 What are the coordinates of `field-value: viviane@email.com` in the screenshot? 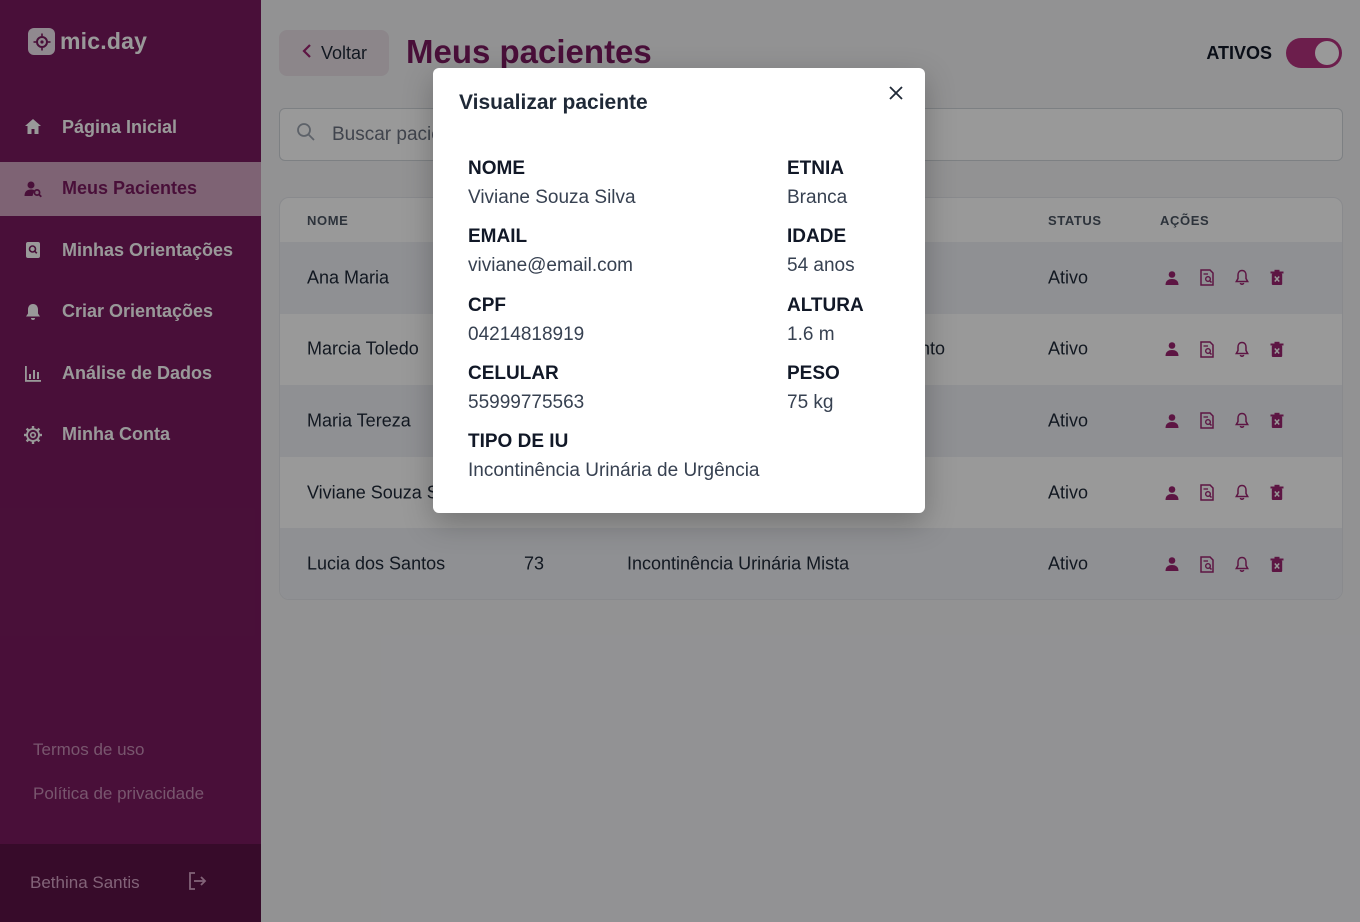 It's located at (551, 265).